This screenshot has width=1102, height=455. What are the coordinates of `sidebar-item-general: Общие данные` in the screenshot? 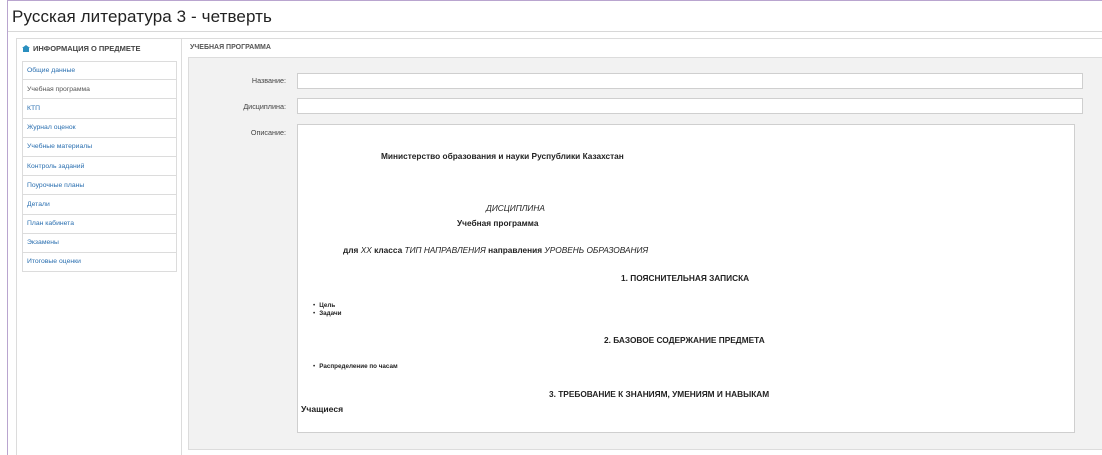 It's located at (99, 71).